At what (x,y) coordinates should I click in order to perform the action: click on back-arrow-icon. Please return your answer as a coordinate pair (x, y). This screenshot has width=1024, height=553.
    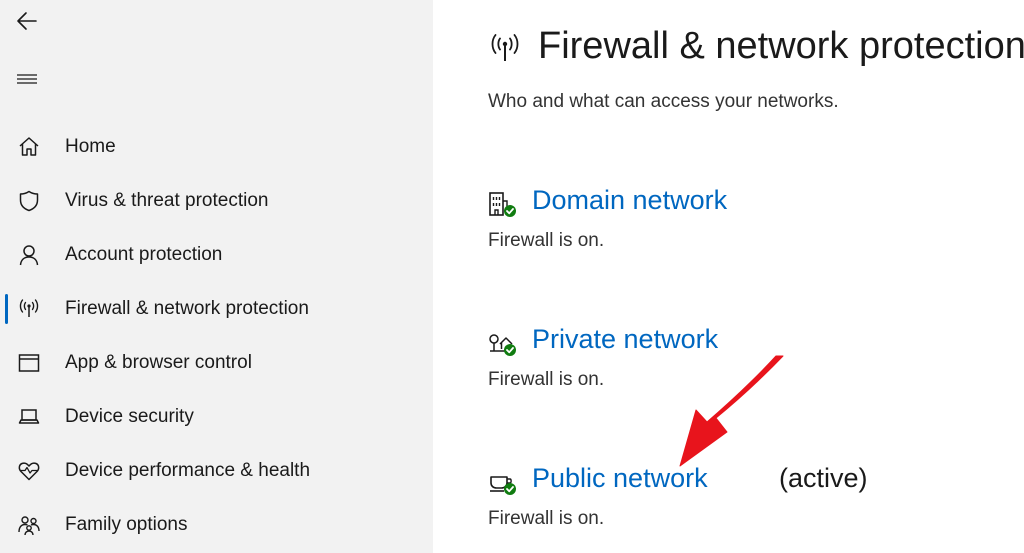
    Looking at the image, I should click on (27, 21).